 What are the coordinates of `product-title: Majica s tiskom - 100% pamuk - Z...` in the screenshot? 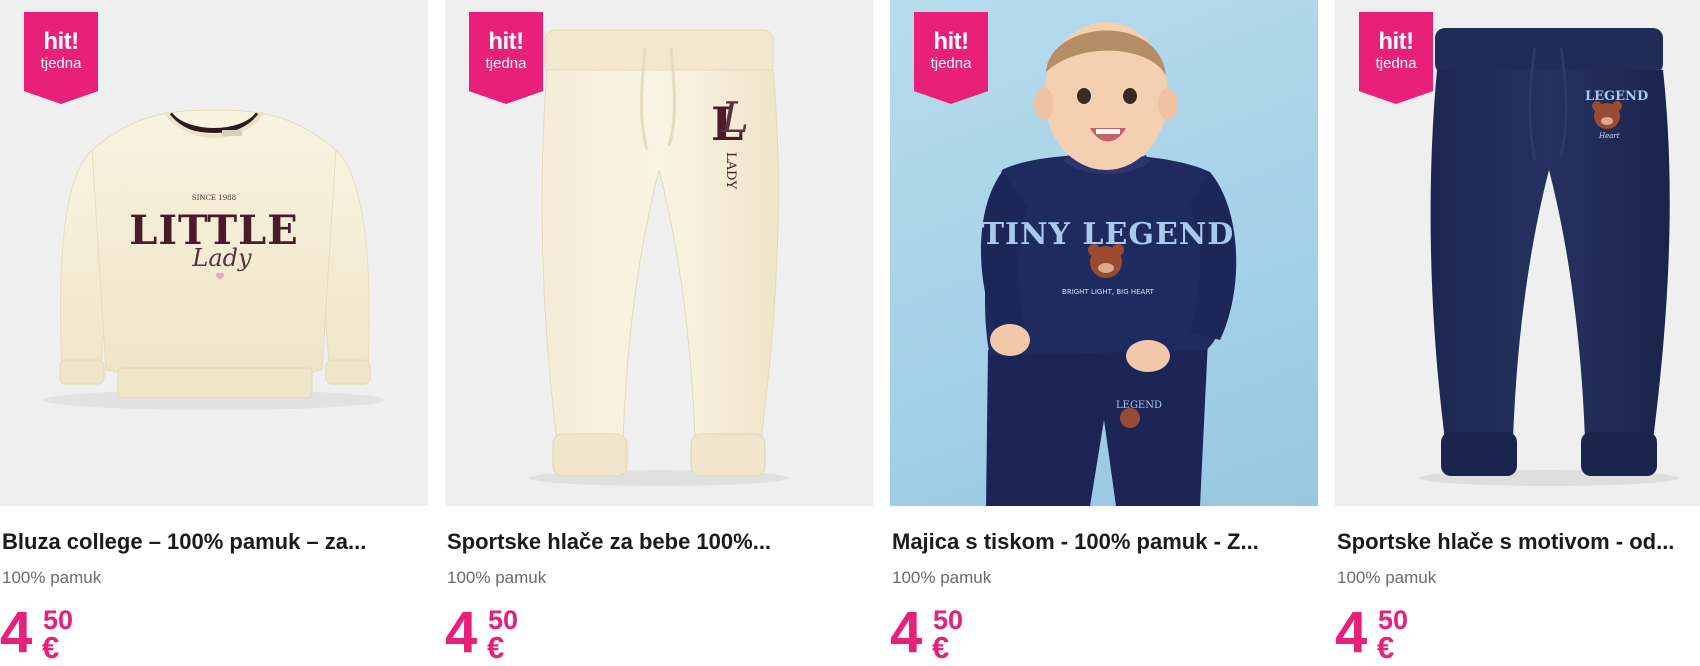 It's located at (1104, 542).